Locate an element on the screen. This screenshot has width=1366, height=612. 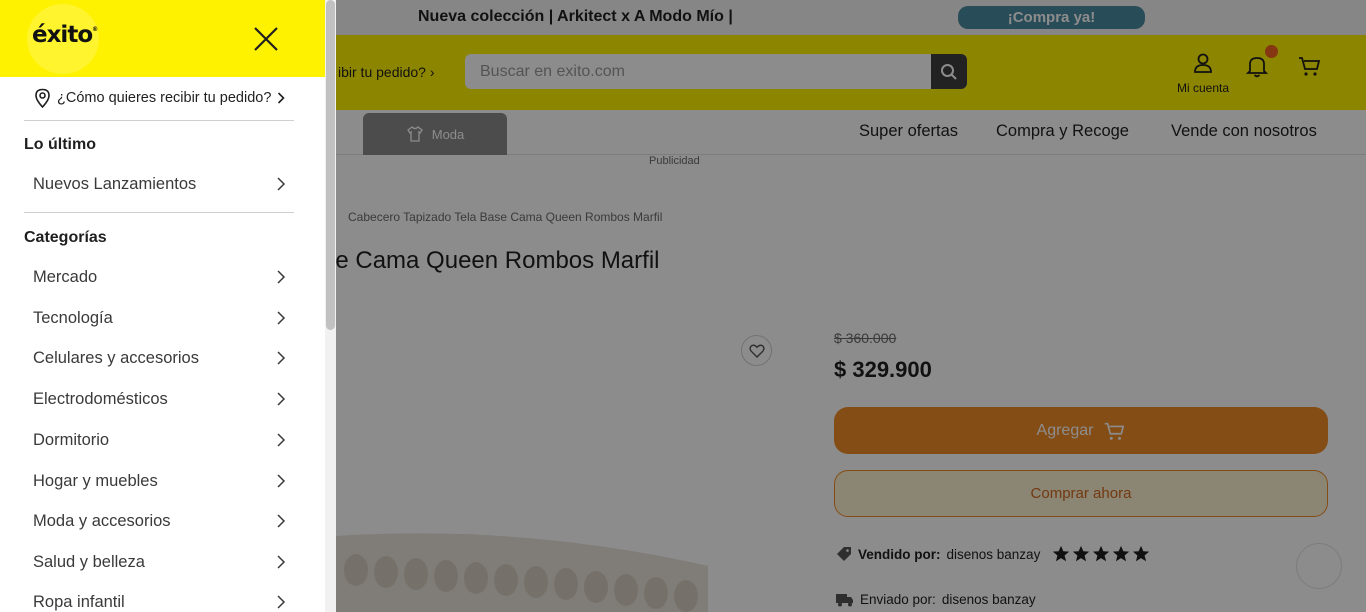
registered-icon: ® is located at coordinates (95, 29).